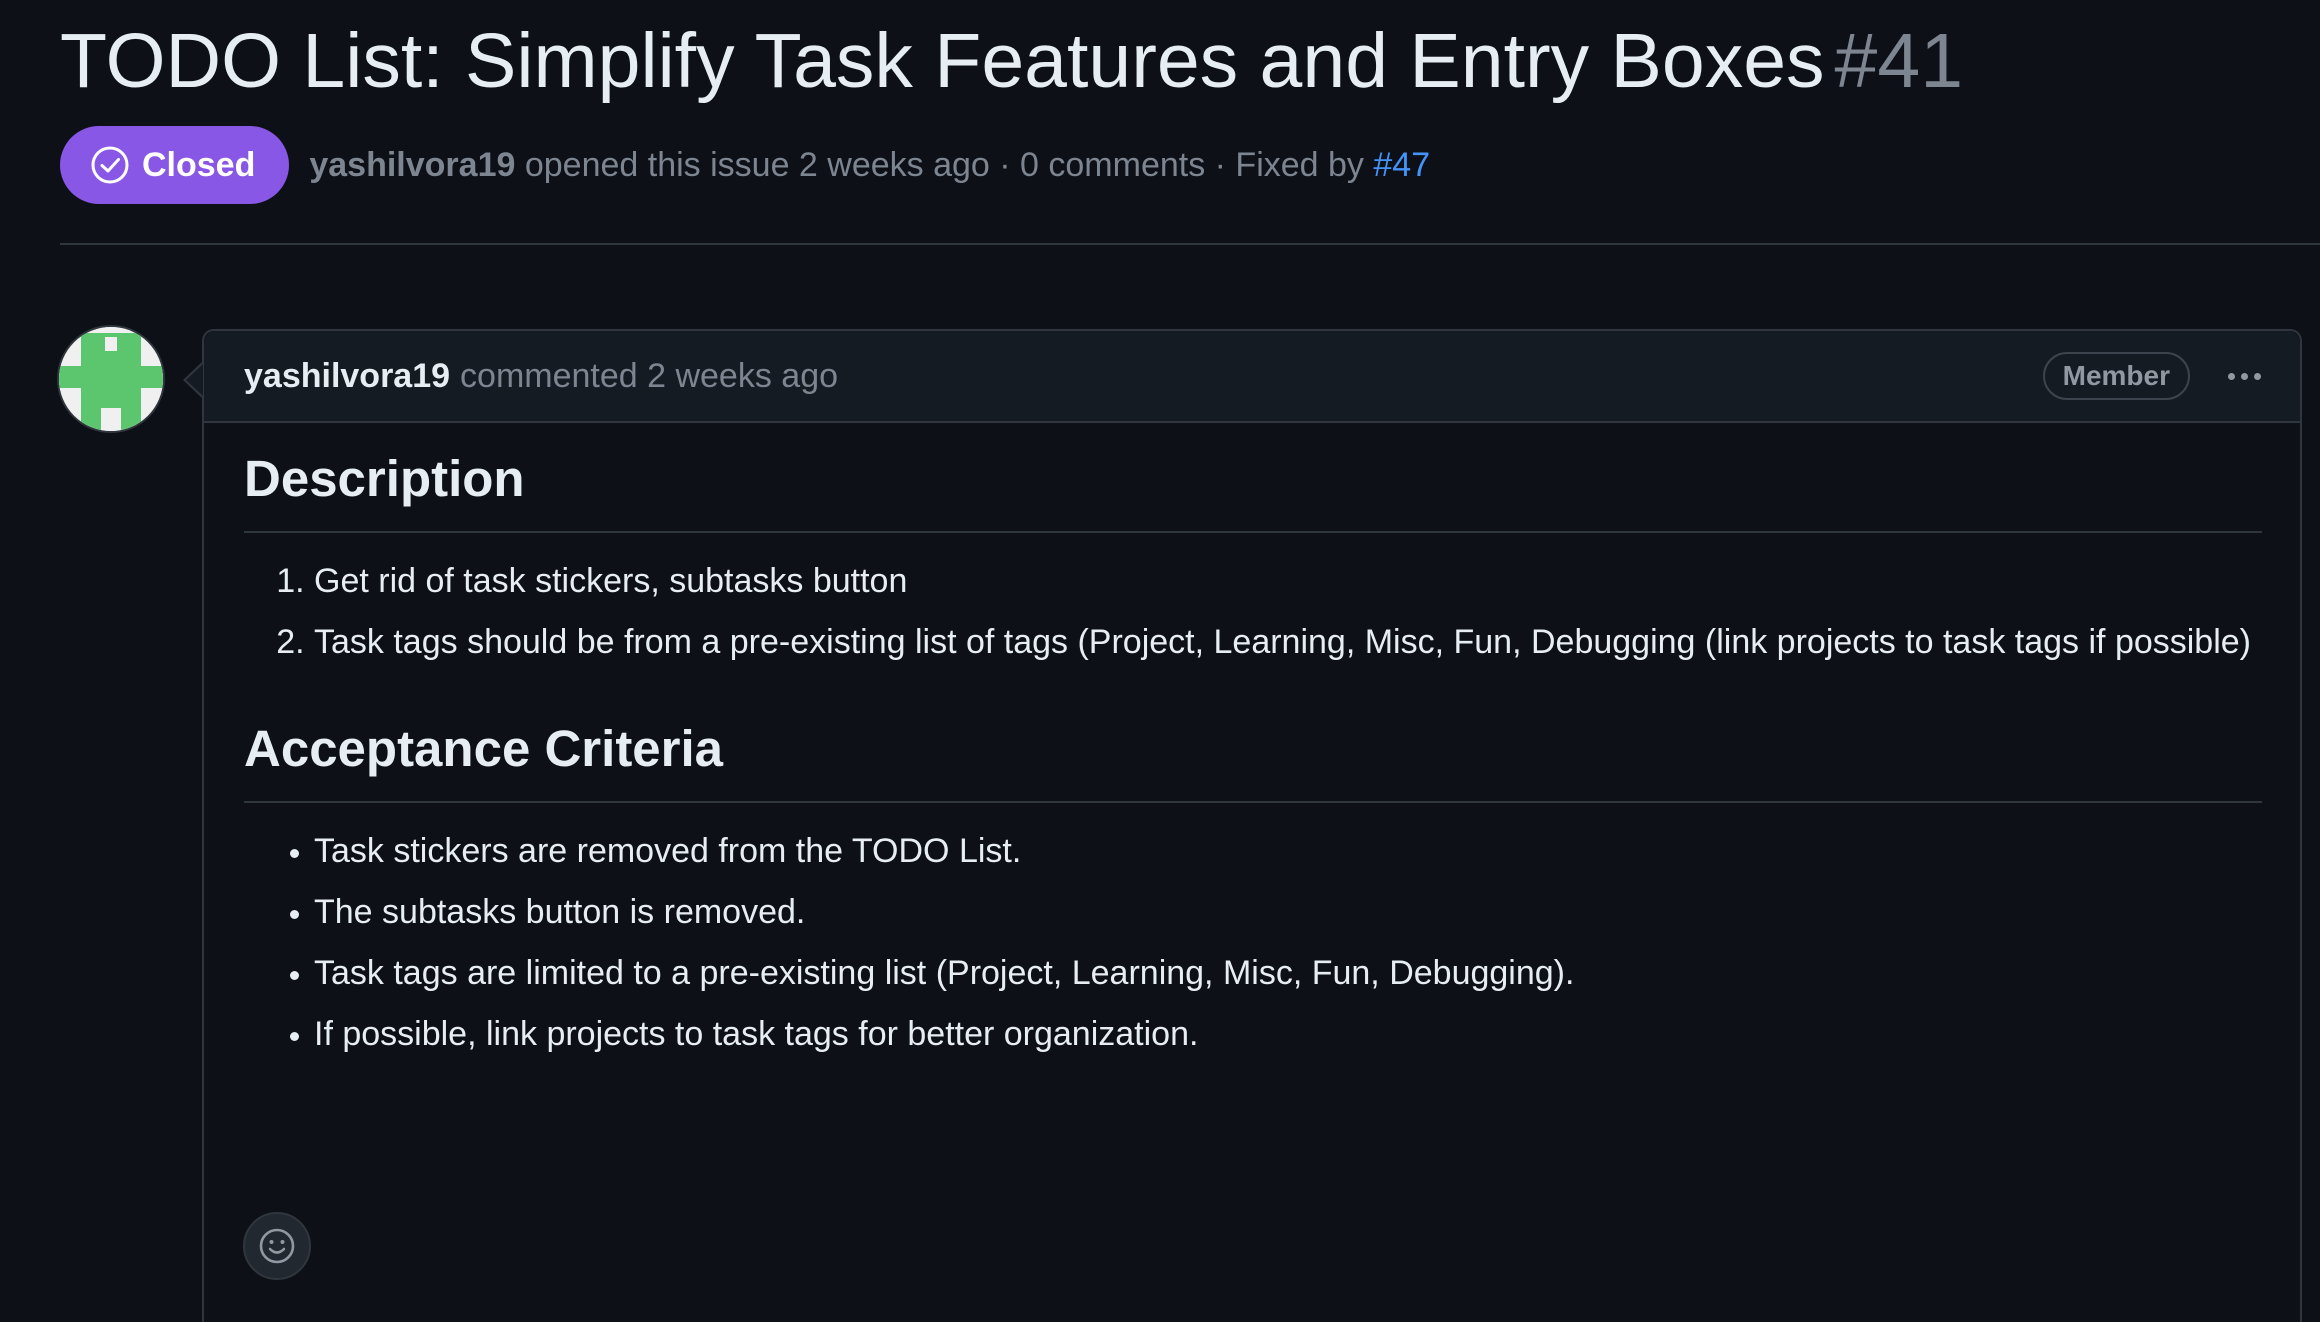 The width and height of the screenshot is (2320, 1322). Describe the element at coordinates (110, 165) in the screenshot. I see `check-circle-icon` at that location.